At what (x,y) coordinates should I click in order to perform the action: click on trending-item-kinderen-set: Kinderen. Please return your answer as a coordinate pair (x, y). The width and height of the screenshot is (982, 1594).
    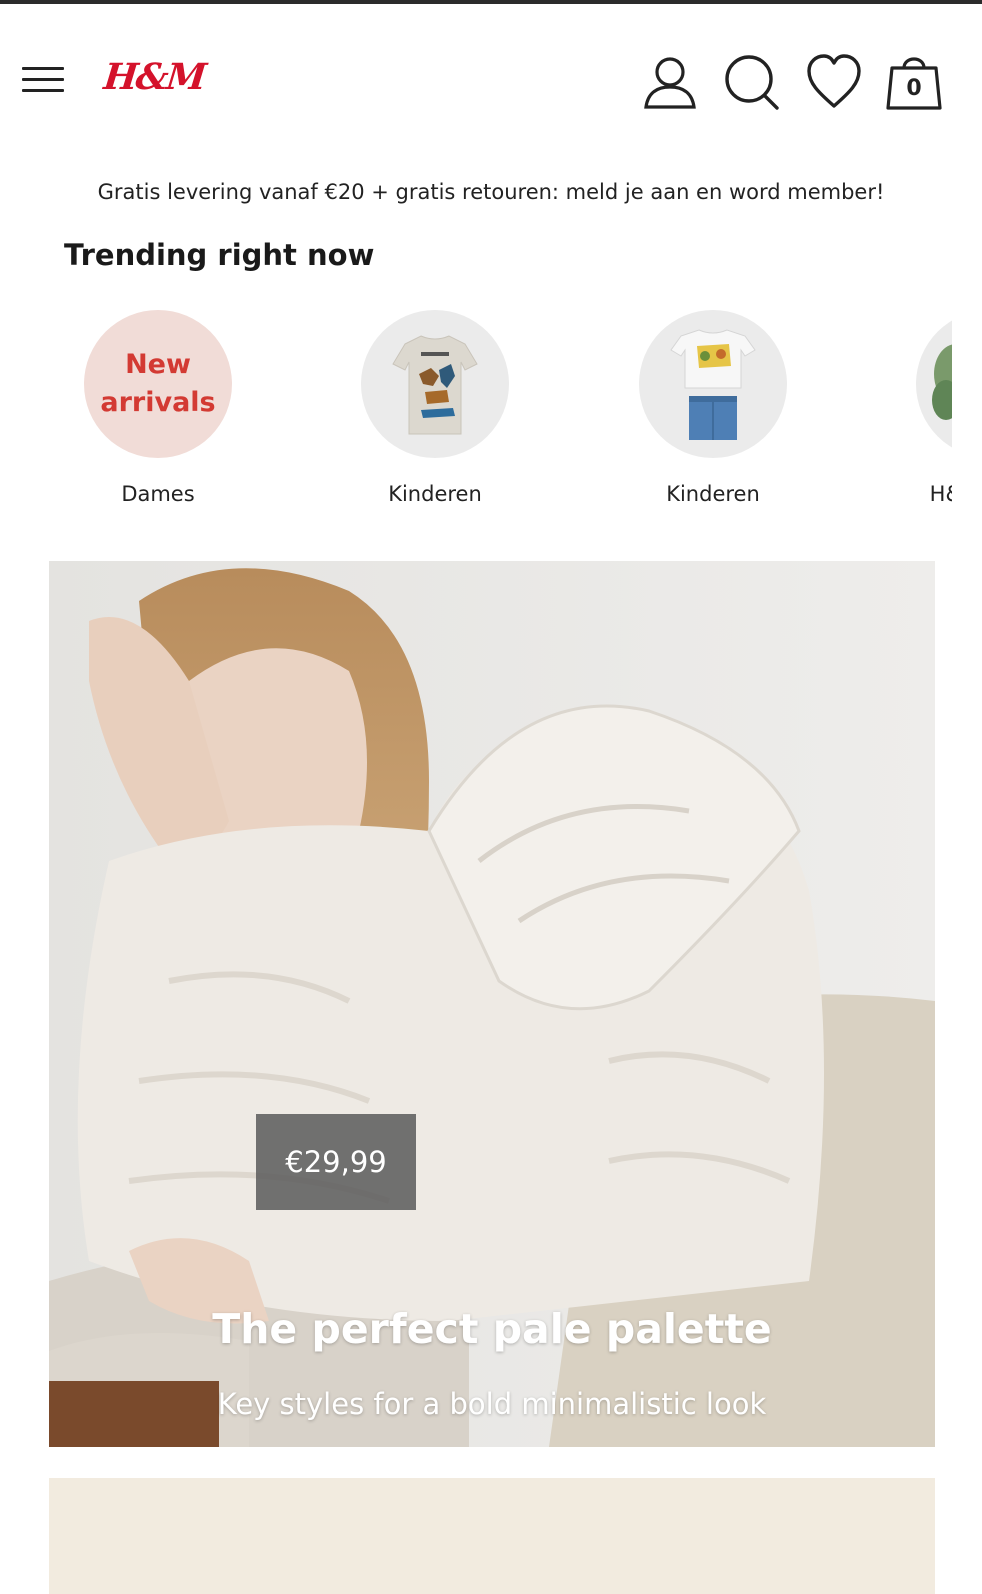
    Looking at the image, I should click on (713, 408).